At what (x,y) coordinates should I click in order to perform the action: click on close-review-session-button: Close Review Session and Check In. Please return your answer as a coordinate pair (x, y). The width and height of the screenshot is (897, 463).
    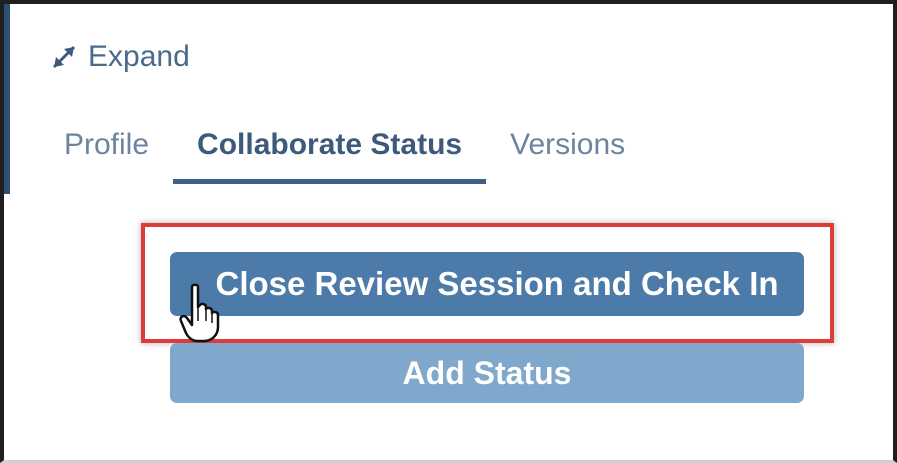
    Looking at the image, I should click on (487, 284).